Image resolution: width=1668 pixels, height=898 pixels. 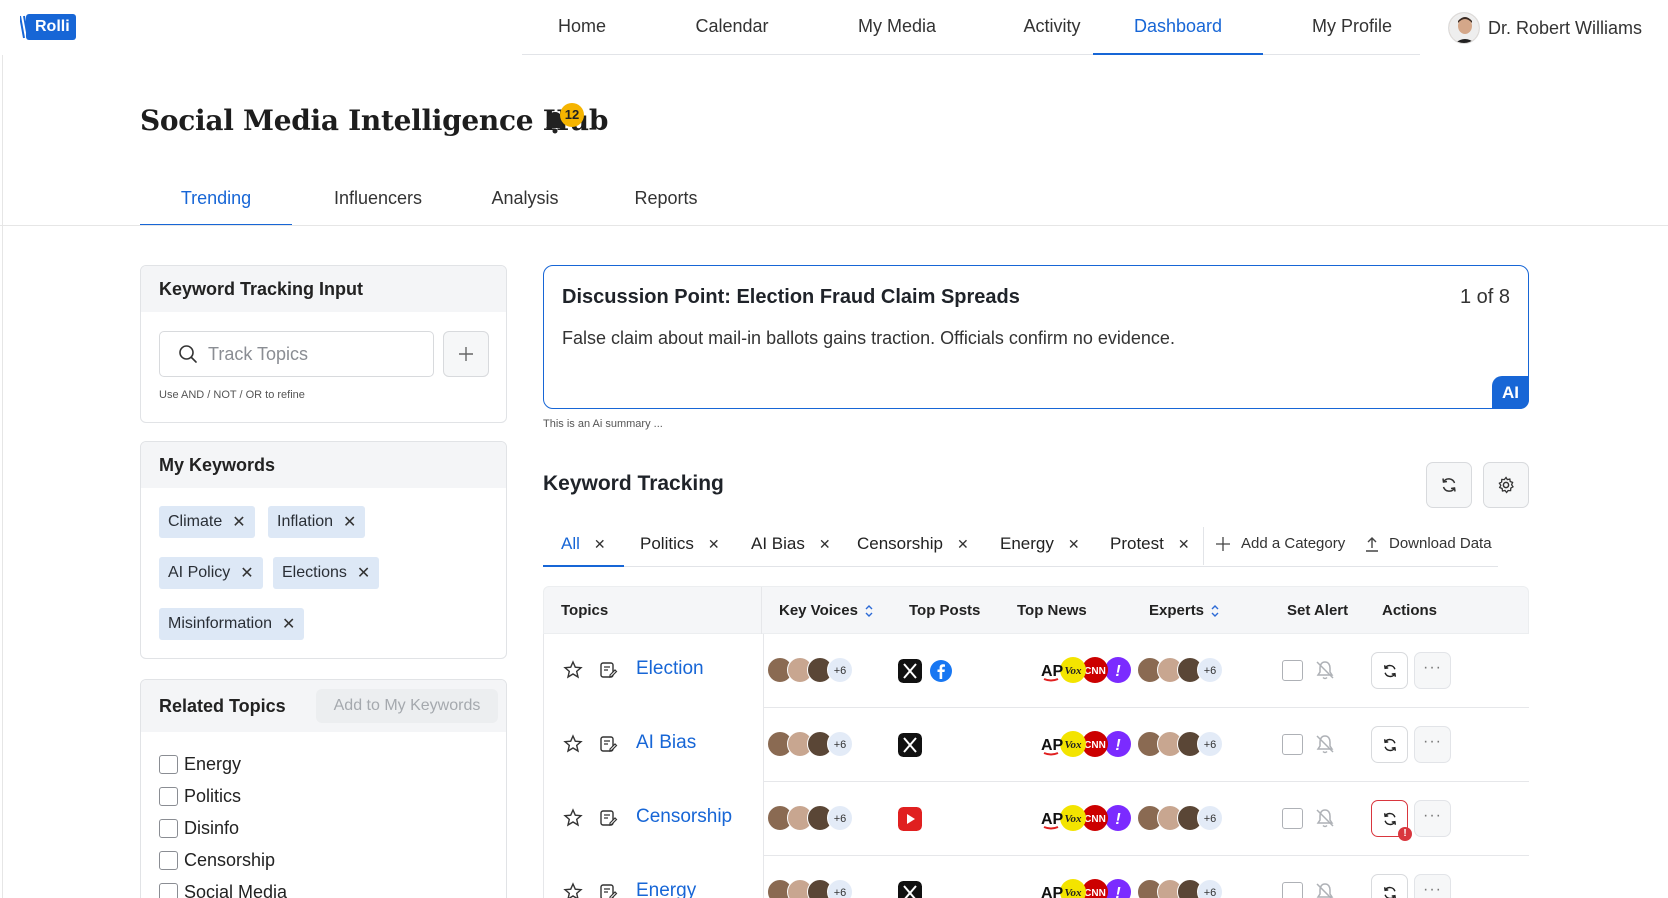 What do you see at coordinates (1506, 485) in the screenshot?
I see `settings-button` at bounding box center [1506, 485].